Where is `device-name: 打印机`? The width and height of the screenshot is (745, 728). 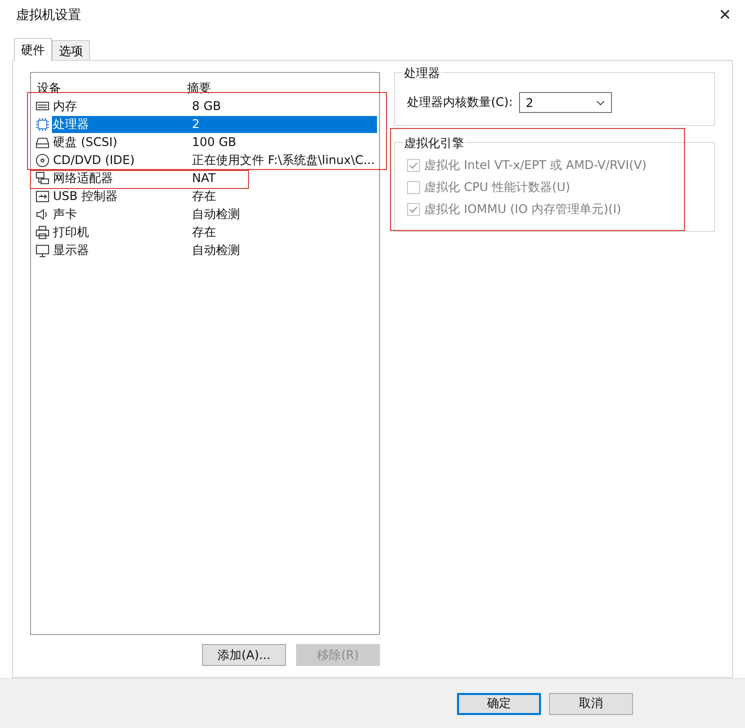 device-name: 打印机 is located at coordinates (122, 232).